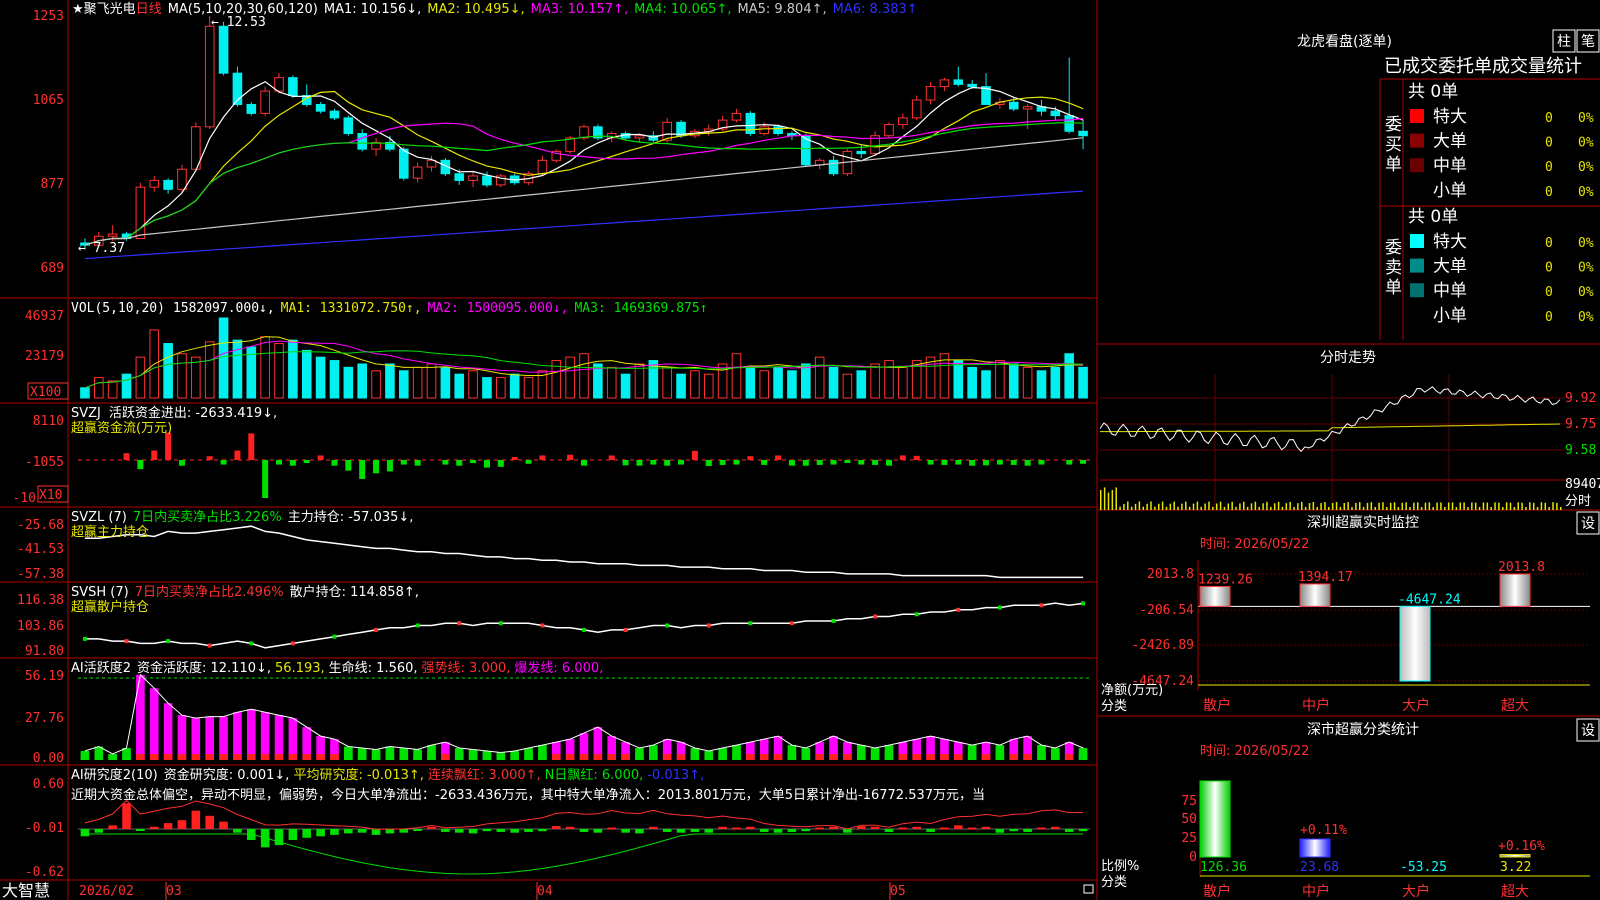 The height and width of the screenshot is (900, 1600). Describe the element at coordinates (1189, 819) in the screenshot. I see `classify-tick: 50` at that location.